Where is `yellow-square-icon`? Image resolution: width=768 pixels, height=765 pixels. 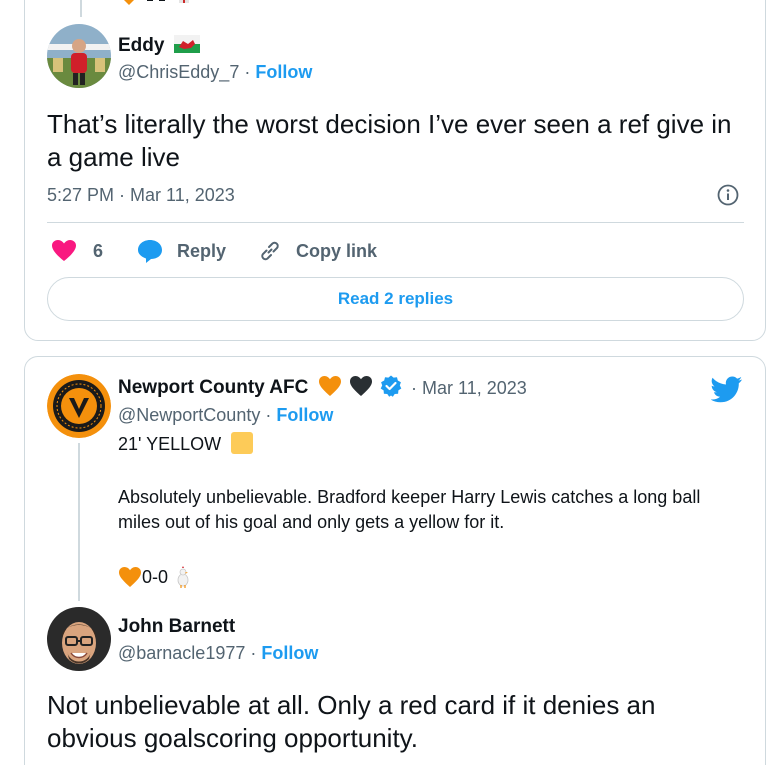 yellow-square-icon is located at coordinates (242, 443).